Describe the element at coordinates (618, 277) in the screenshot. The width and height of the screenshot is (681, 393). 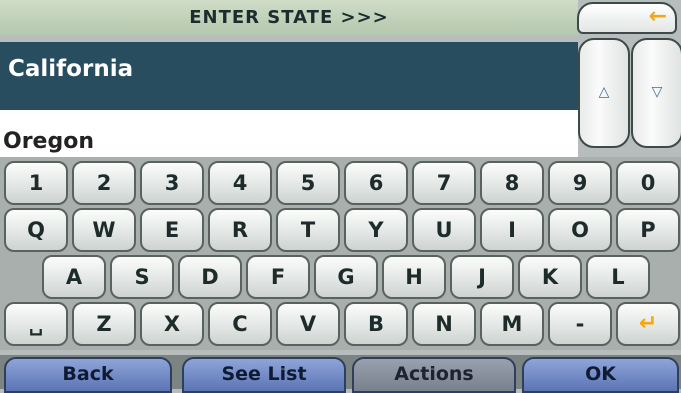
I see `key-l: L` at that location.